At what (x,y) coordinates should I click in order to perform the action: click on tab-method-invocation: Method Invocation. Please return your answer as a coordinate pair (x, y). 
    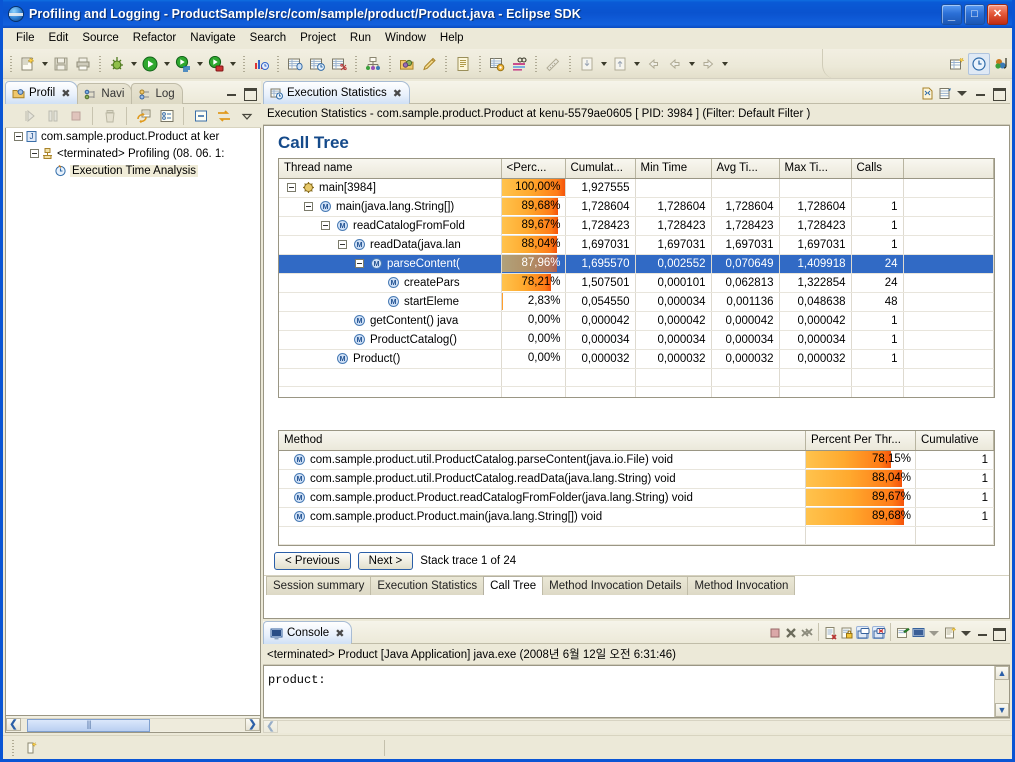
    Looking at the image, I should click on (741, 585).